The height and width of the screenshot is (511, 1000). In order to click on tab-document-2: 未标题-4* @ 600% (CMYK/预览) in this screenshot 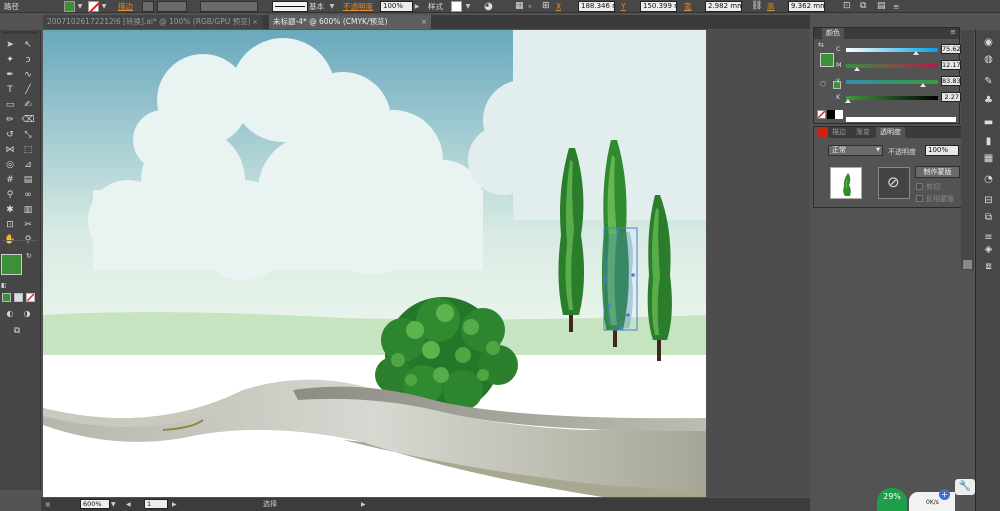, I will do `click(350, 22)`.